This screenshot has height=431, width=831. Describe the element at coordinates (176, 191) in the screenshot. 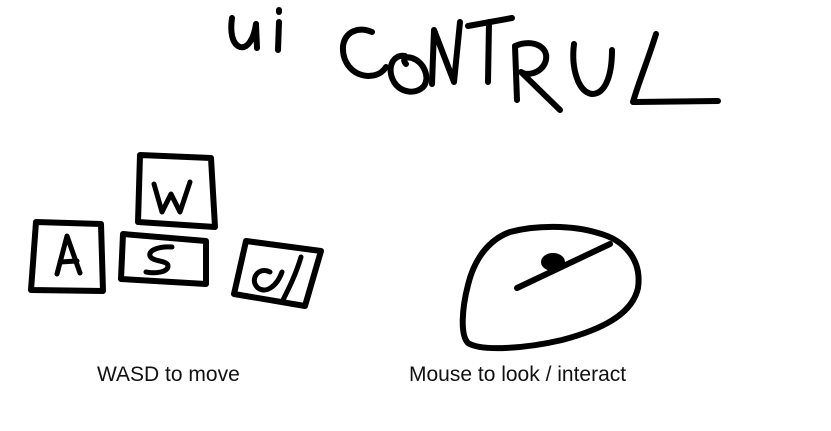

I see `key-w-icon` at that location.